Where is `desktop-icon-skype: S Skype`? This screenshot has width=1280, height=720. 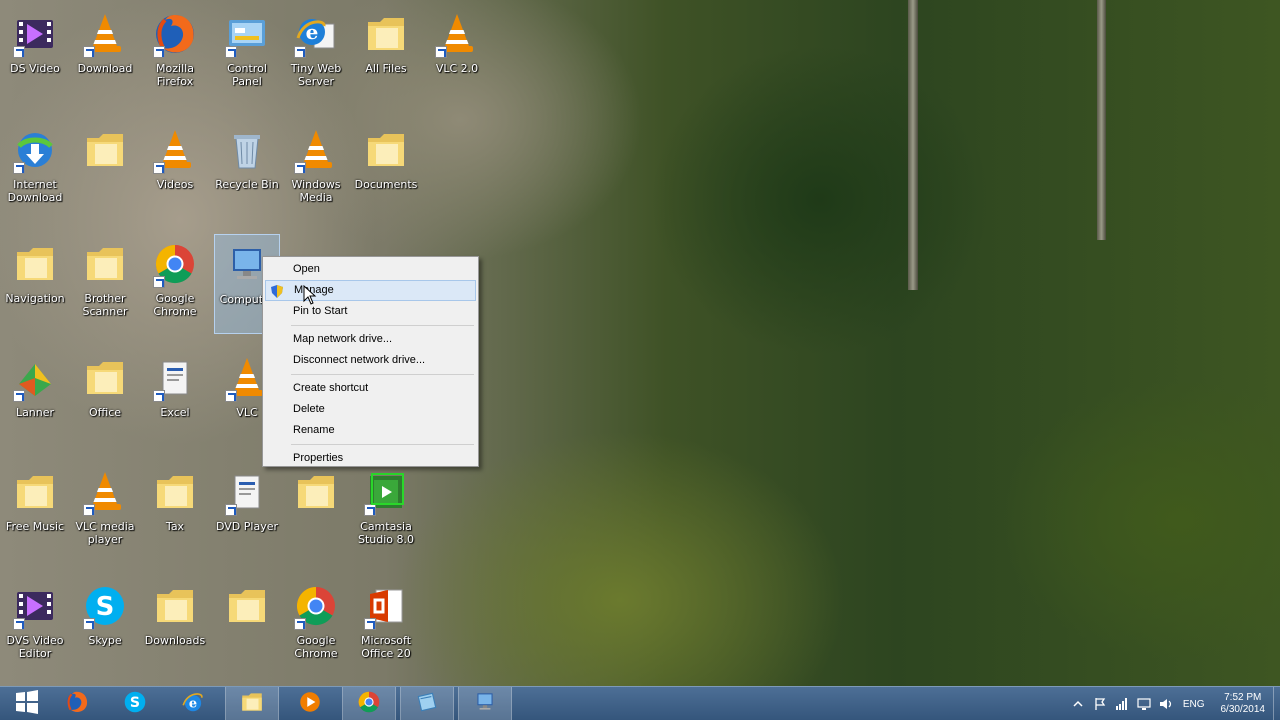
desktop-icon-skype: S Skype is located at coordinates (105, 626).